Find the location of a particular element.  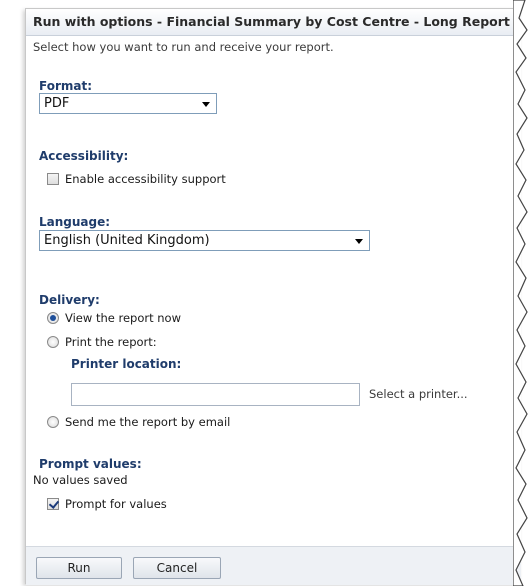

accessibility-checkbox is located at coordinates (53, 179).